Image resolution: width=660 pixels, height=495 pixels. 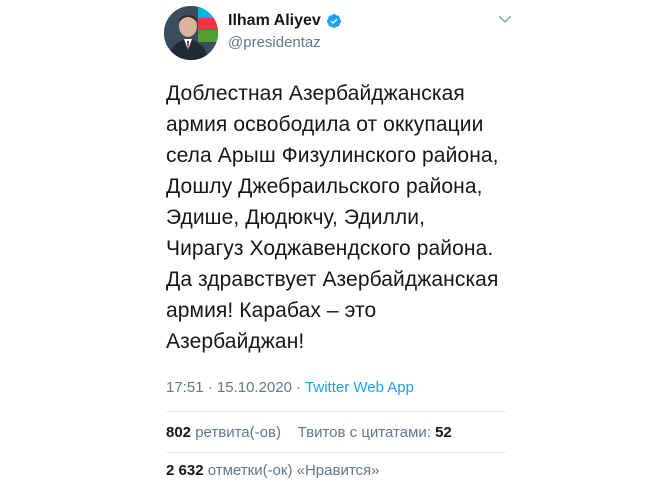 I want to click on display-name: Ilham Aliyev, so click(x=274, y=21).